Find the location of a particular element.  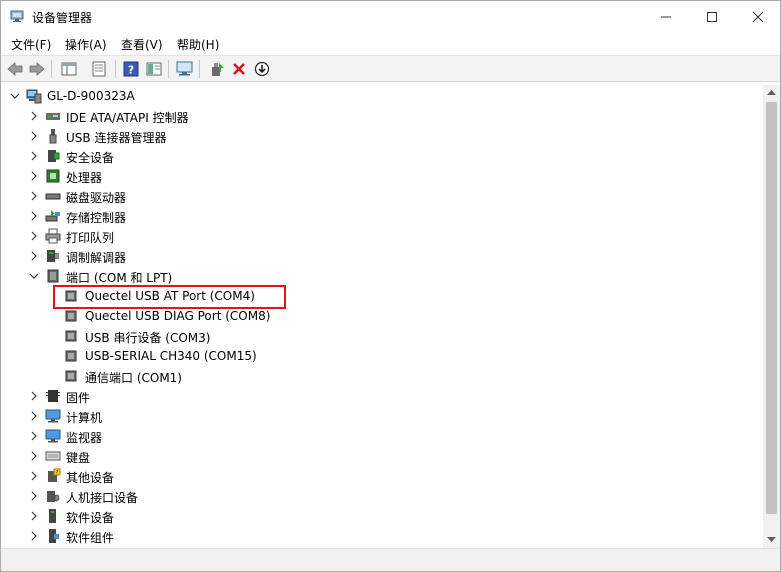

tree-root-row: GL-D-900323A is located at coordinates (383, 96).